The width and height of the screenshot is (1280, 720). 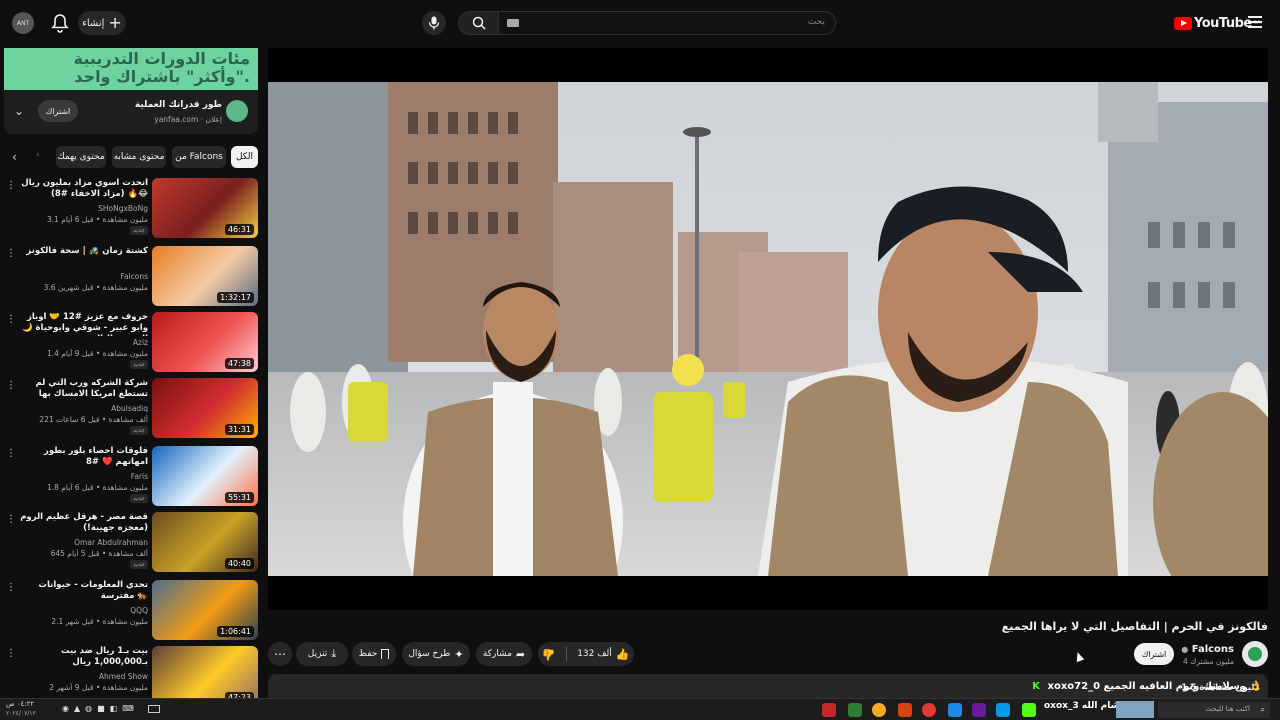 What do you see at coordinates (1154, 654) in the screenshot?
I see `subscribe-button: اشتراك` at bounding box center [1154, 654].